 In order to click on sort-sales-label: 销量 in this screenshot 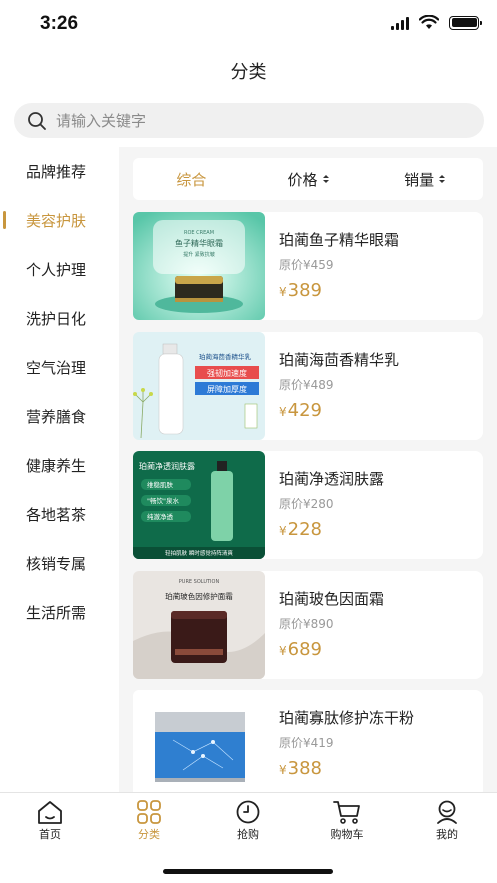, I will do `click(419, 179)`.